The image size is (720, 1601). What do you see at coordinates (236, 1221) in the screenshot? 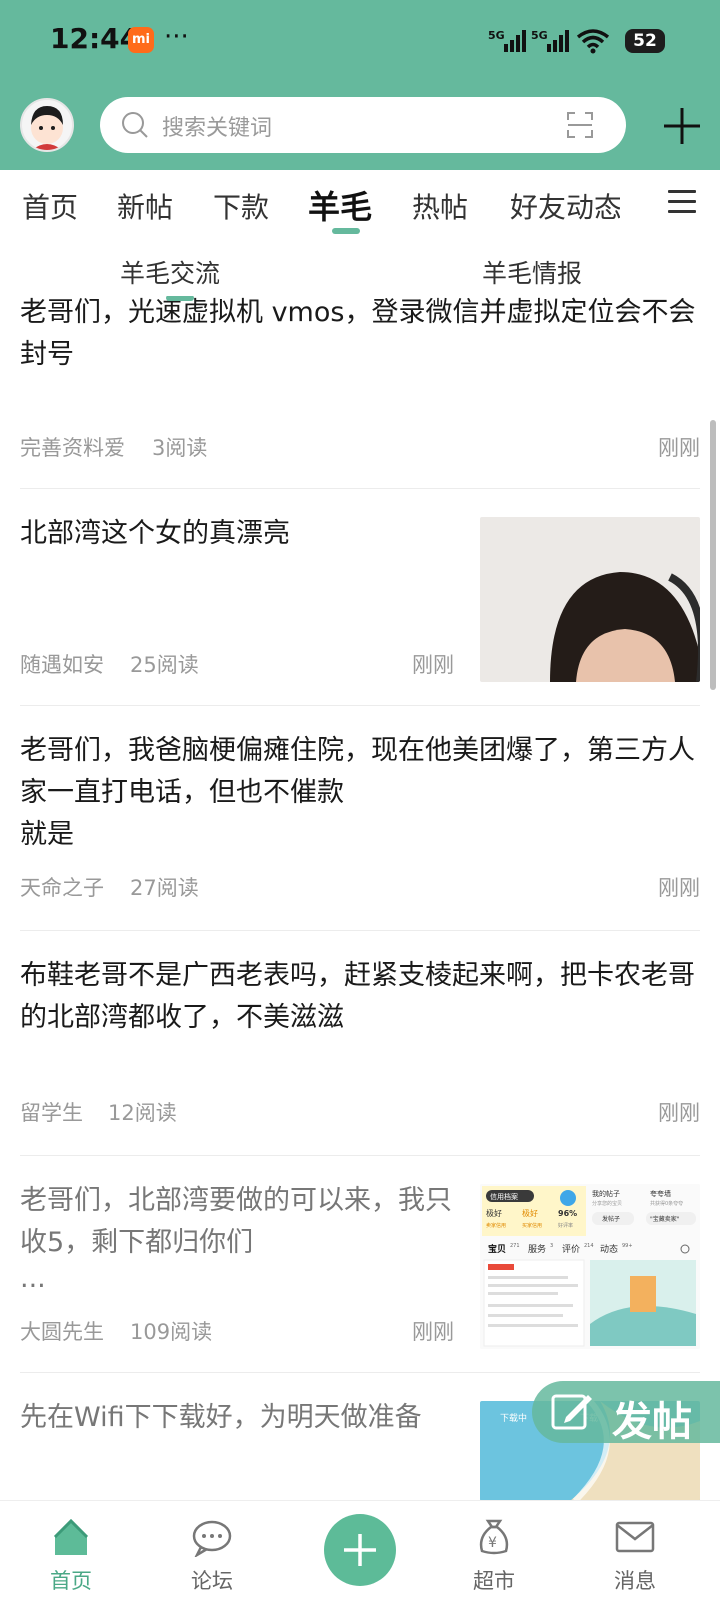
I see `post-title: 老哥们，北部湾要做的可以来，我只收5，剩下都归你们` at bounding box center [236, 1221].